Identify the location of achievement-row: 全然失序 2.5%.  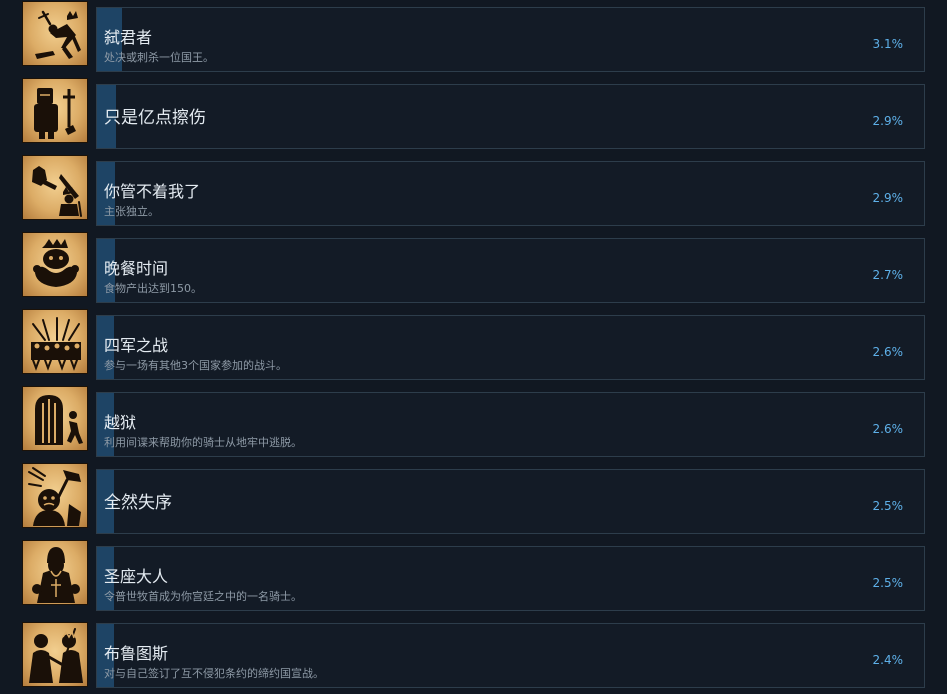
(473, 498).